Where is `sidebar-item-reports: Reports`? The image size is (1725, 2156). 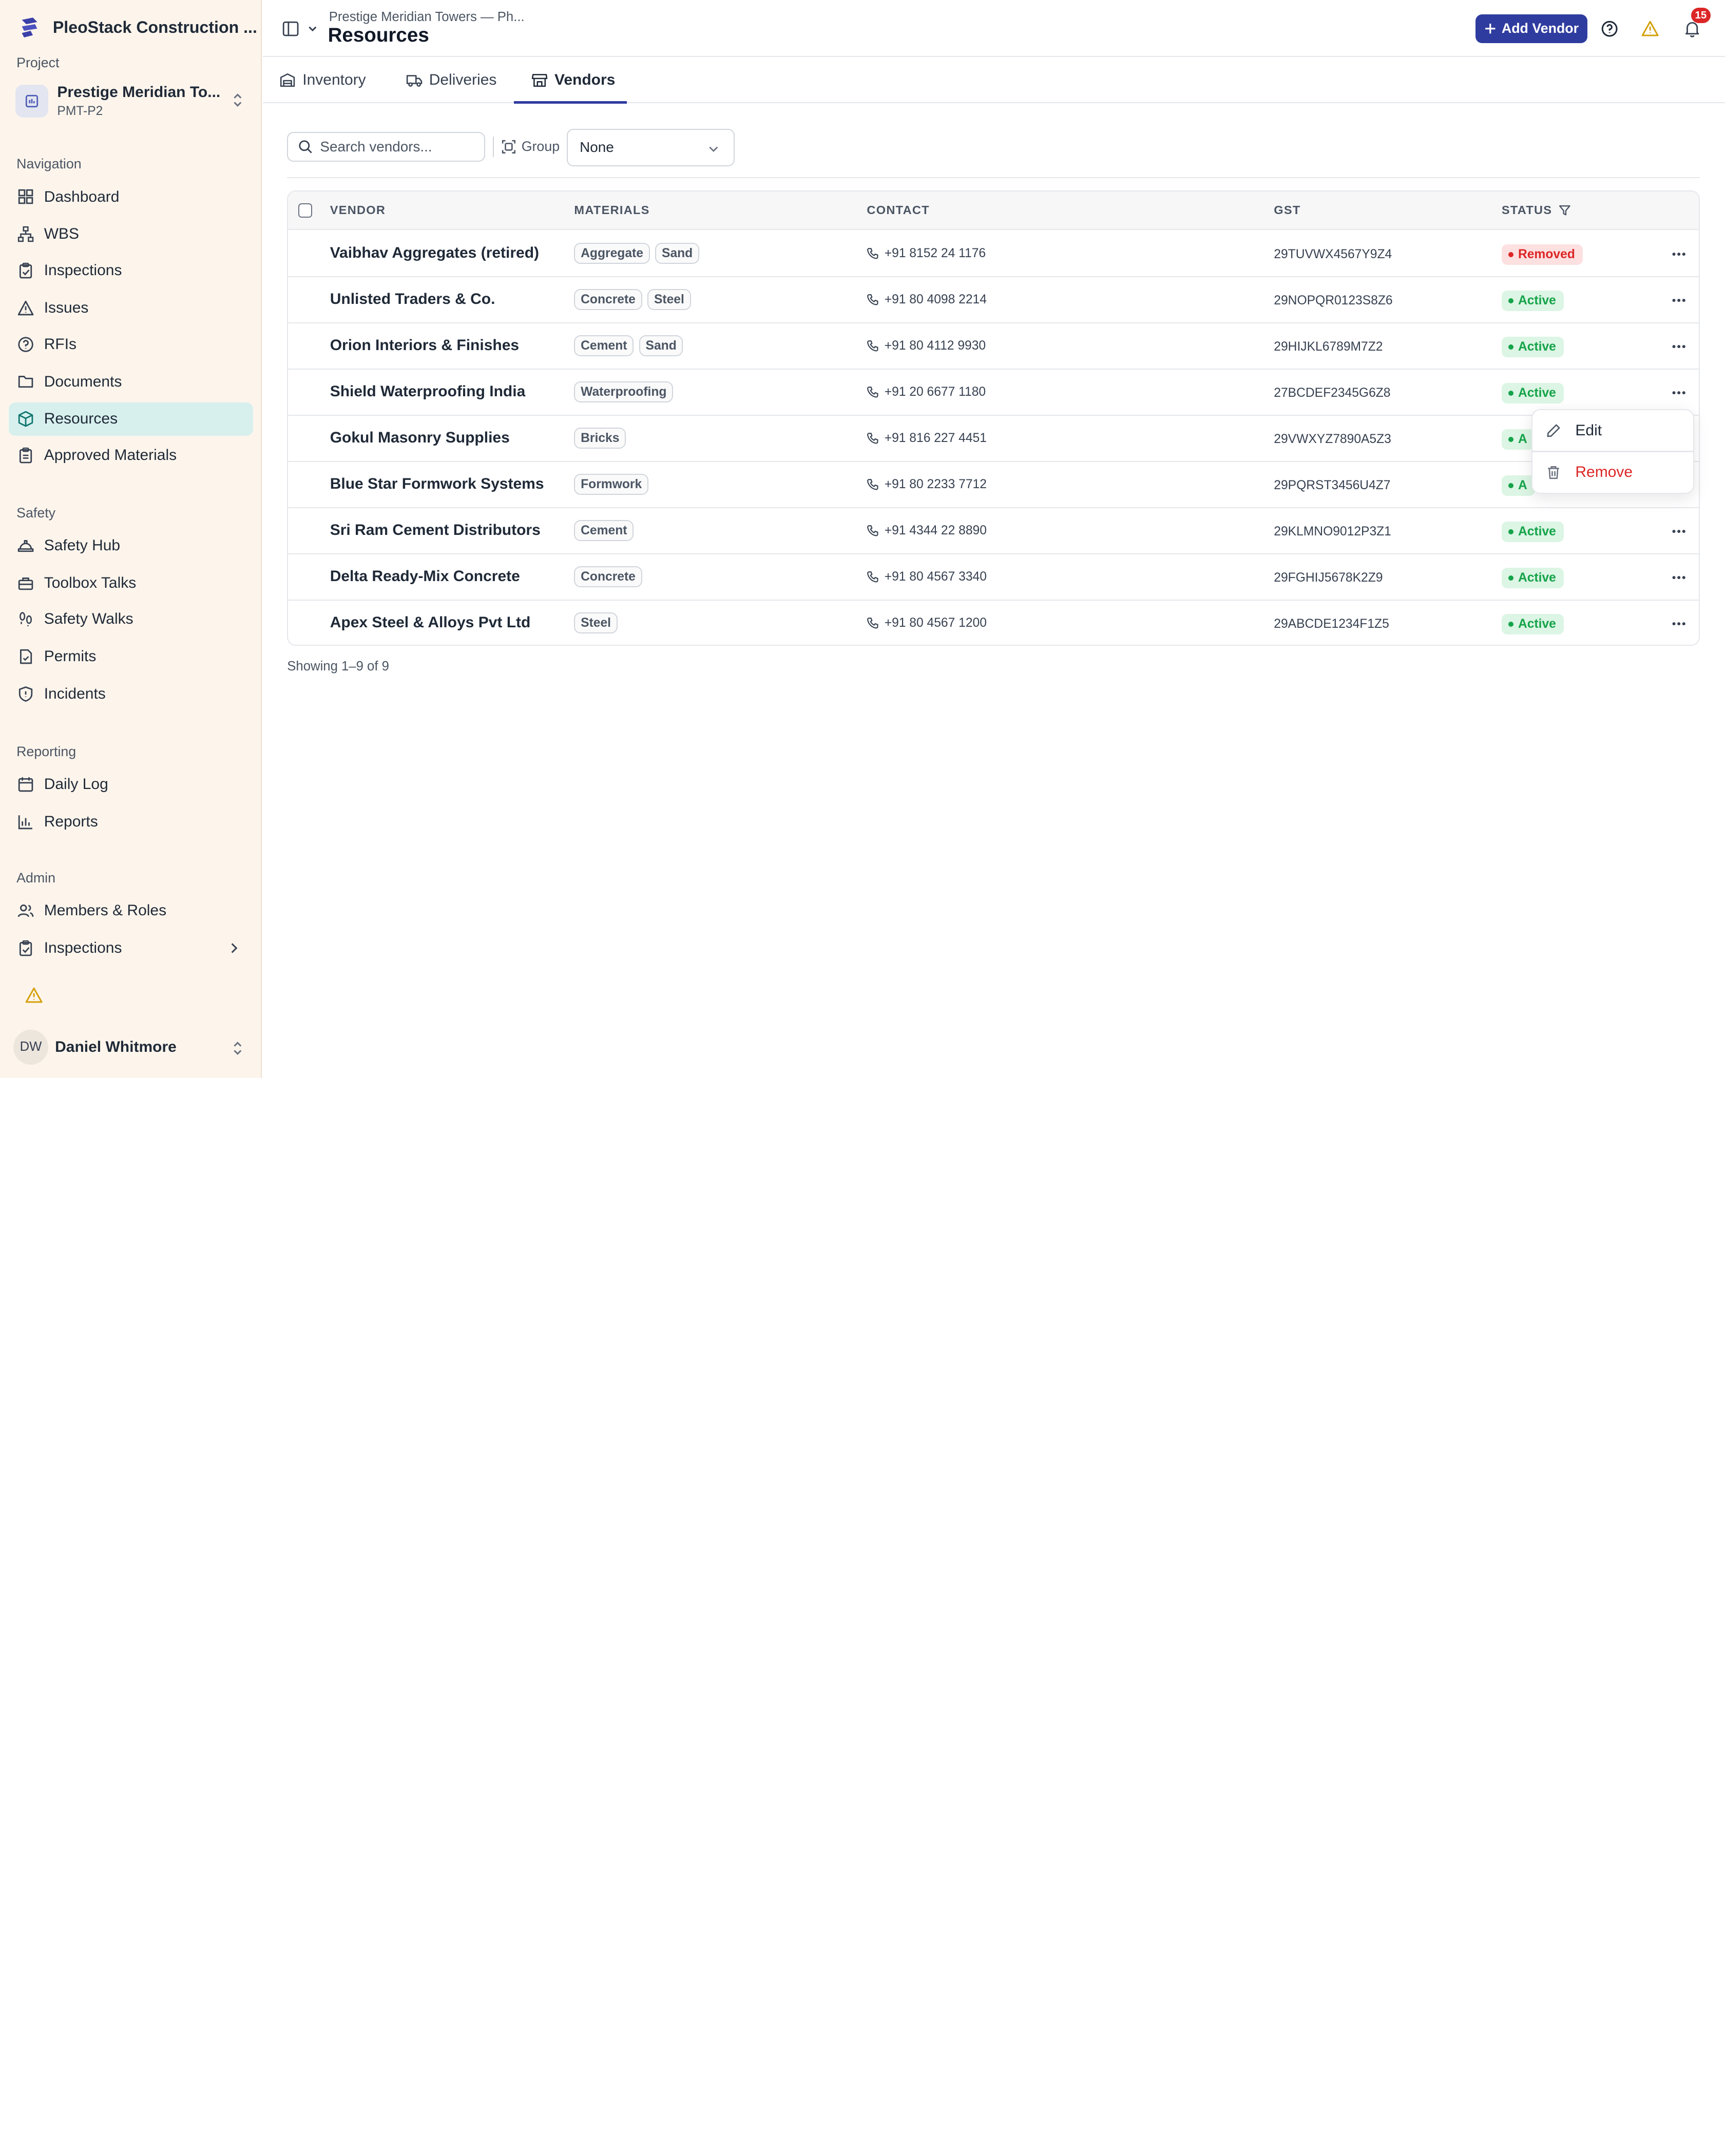 sidebar-item-reports: Reports is located at coordinates (131, 821).